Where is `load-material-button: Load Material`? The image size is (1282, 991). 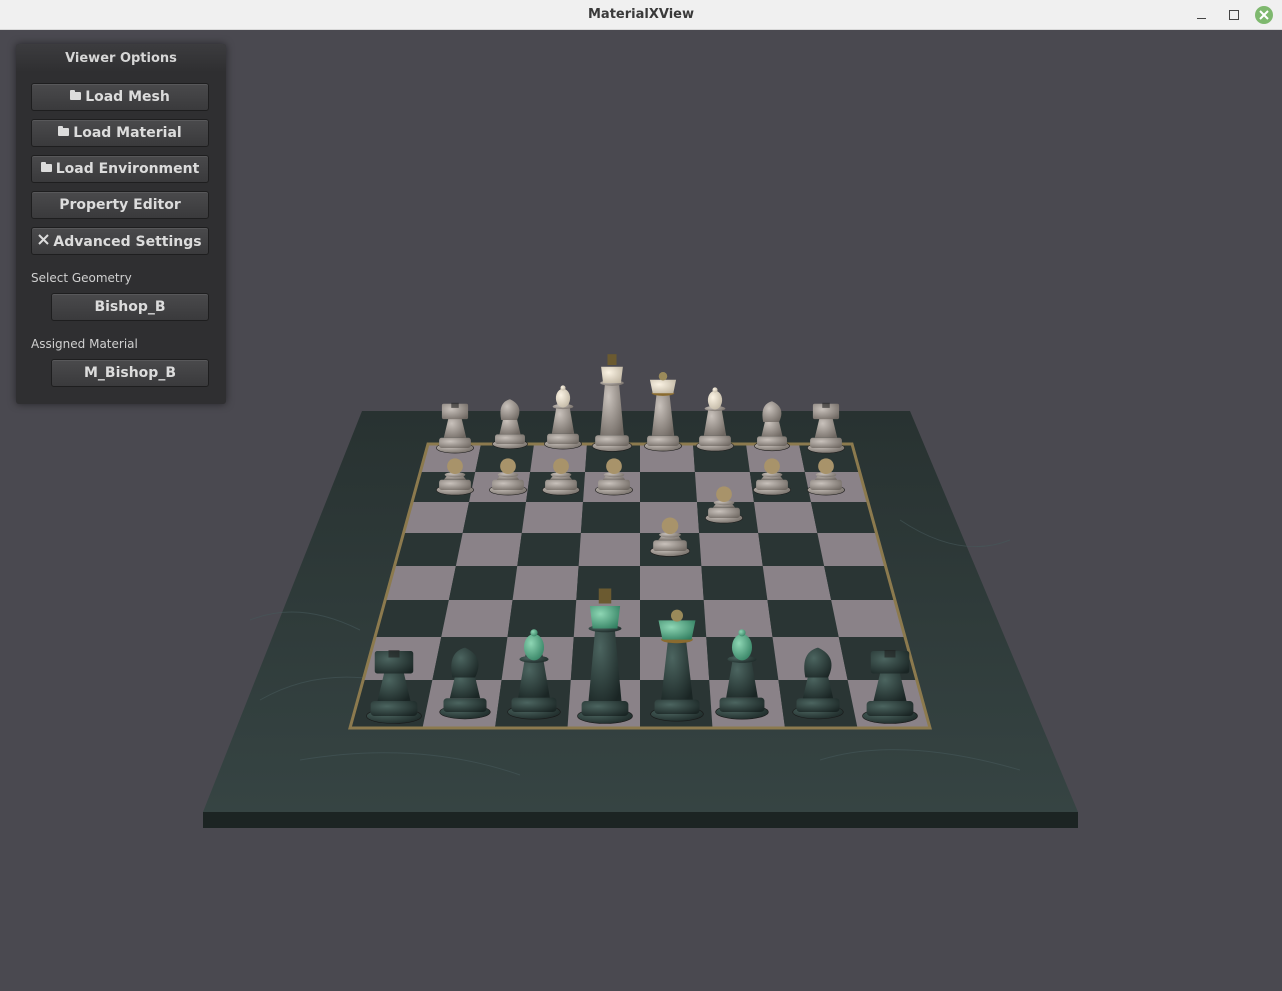
load-material-button: Load Material is located at coordinates (120, 133).